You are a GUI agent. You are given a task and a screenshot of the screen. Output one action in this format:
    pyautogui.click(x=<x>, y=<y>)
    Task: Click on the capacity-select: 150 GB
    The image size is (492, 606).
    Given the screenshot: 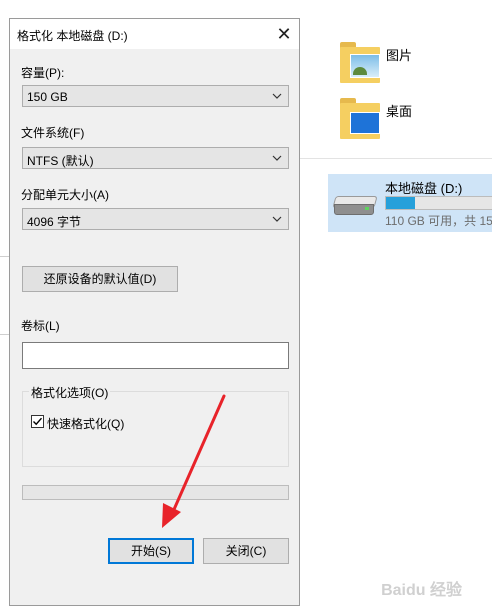 What is the action you would take?
    pyautogui.click(x=155, y=96)
    